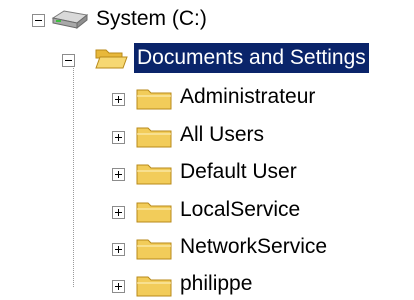 The image size is (414, 300). I want to click on tree-node-administrateur: Administrateur, so click(207, 98).